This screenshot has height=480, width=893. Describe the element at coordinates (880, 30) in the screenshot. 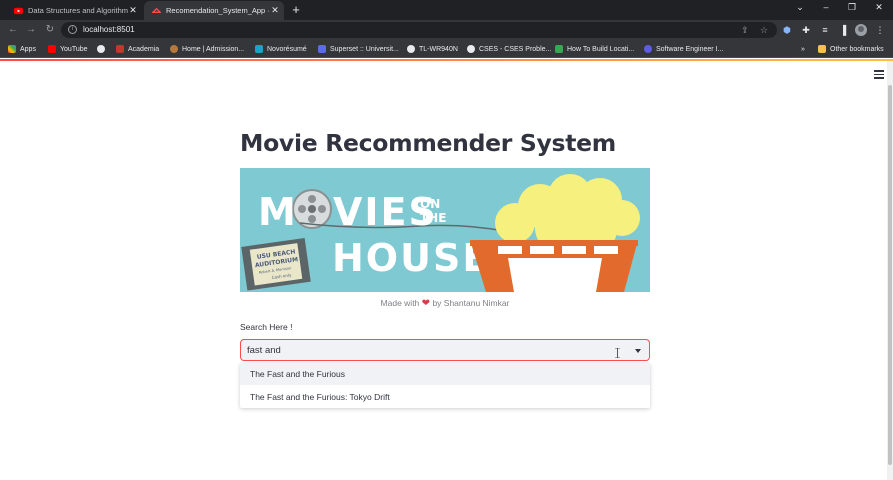

I see `menu-kebab-icon: ⋮` at that location.